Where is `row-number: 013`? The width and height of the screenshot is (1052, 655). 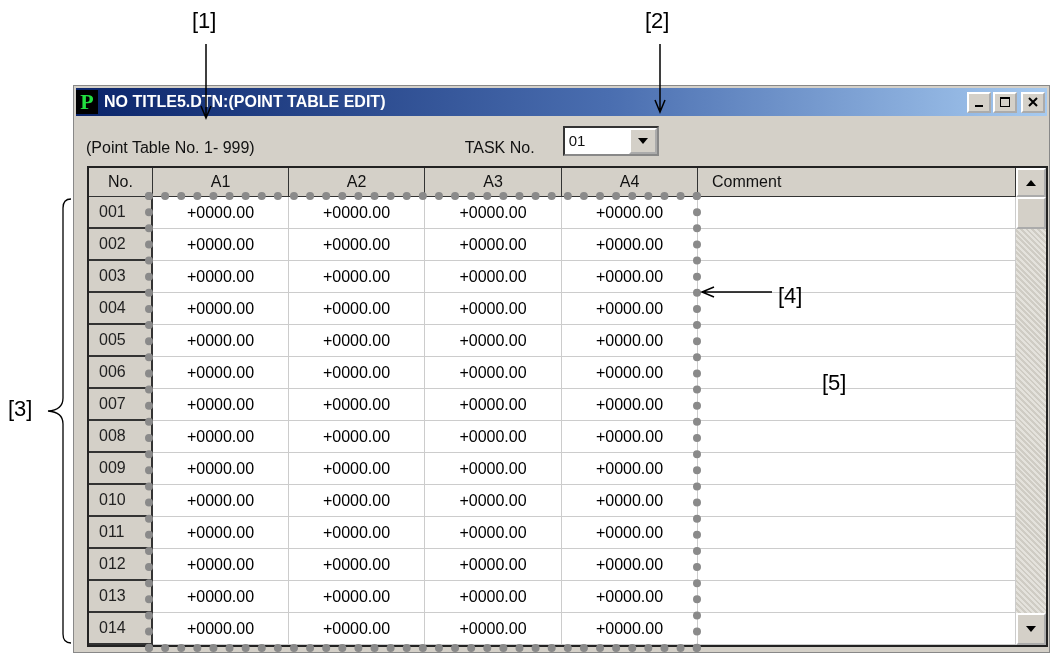
row-number: 013 is located at coordinates (121, 597).